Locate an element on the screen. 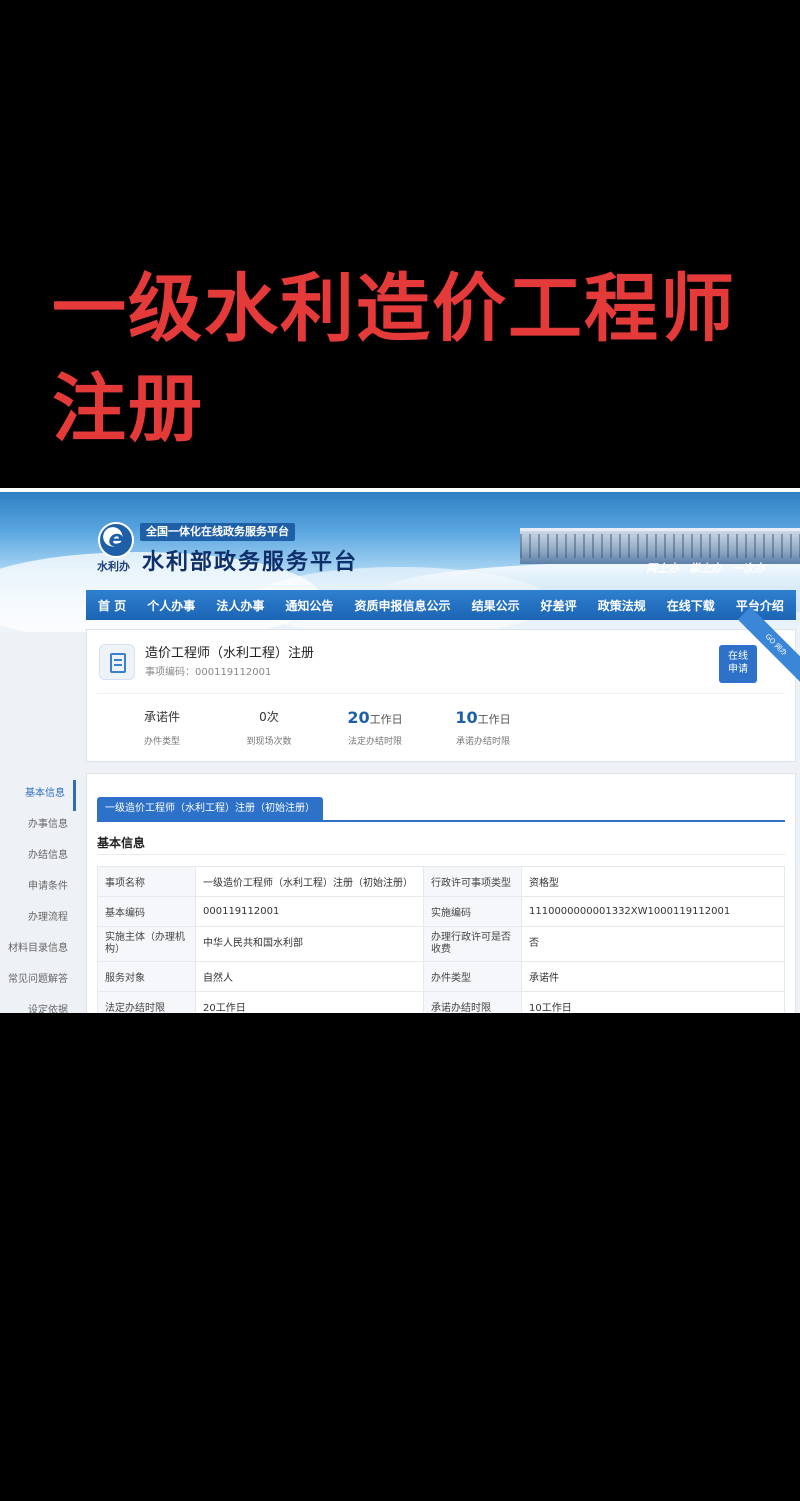 Image resolution: width=800 pixels, height=1501 pixels. platform-tag: 全国一体化在线政务服务平台 is located at coordinates (217, 532).